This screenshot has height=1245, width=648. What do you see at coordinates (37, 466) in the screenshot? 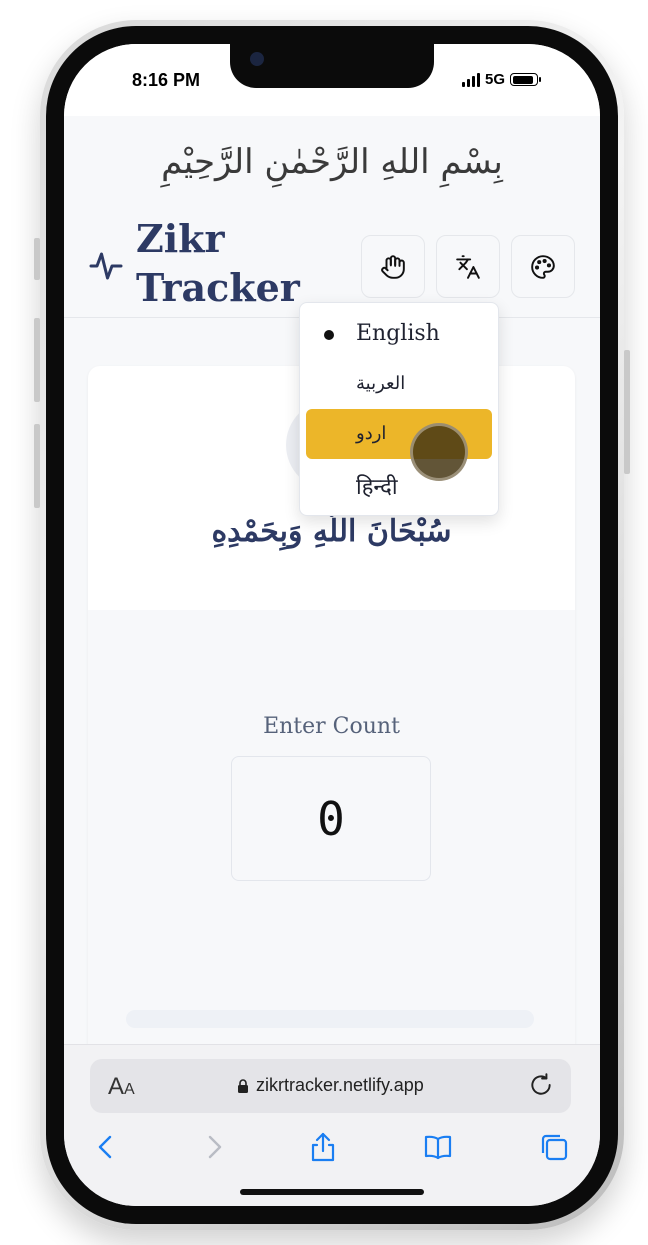
I see `volume-down-button` at bounding box center [37, 466].